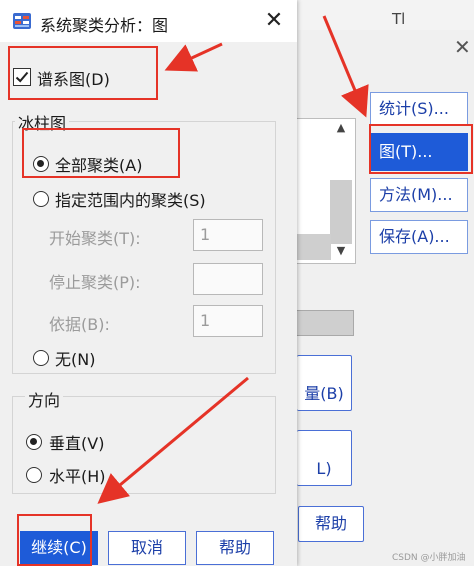 The image size is (474, 566). Describe the element at coordinates (41, 164) in the screenshot. I see `all-clusters-radio` at that location.